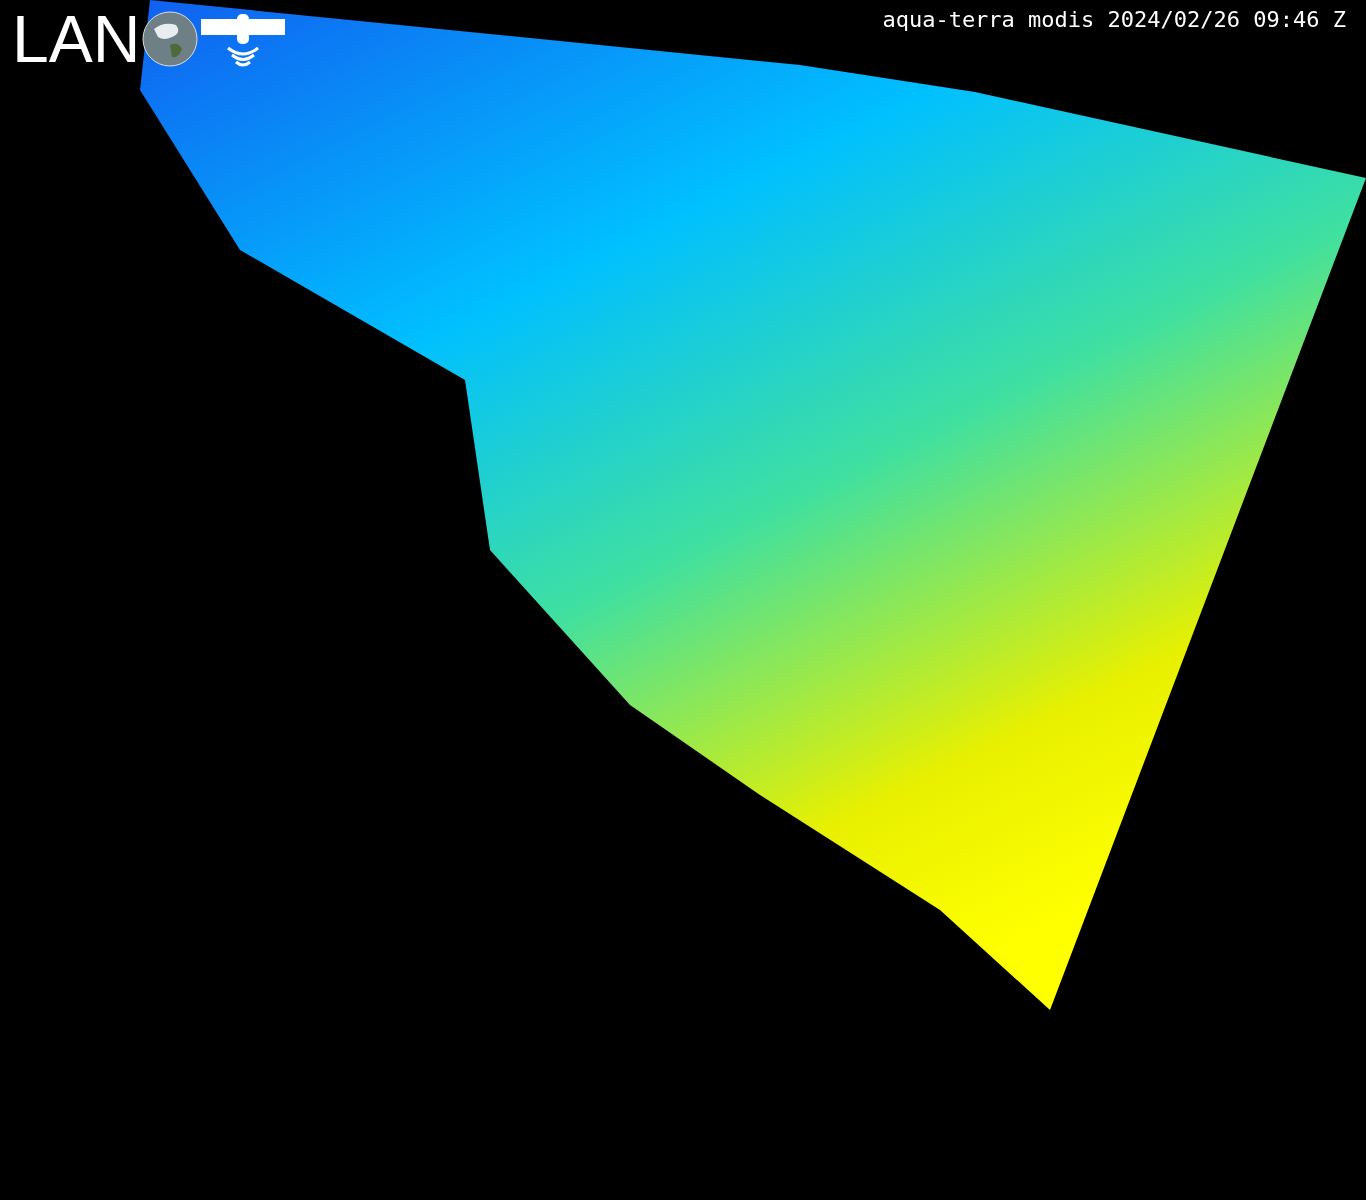  What do you see at coordinates (76, 39) in the screenshot?
I see `logo-text: LAN` at bounding box center [76, 39].